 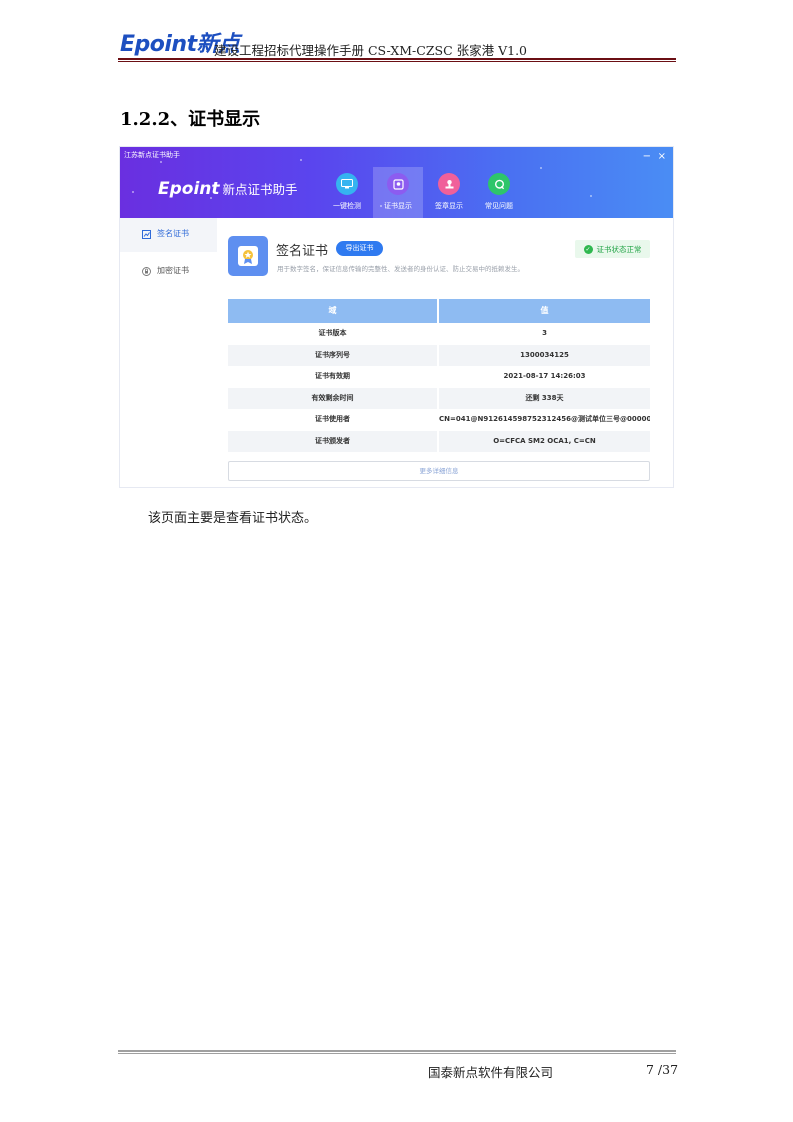 I want to click on footer-rule, so click(x=397, y=1051).